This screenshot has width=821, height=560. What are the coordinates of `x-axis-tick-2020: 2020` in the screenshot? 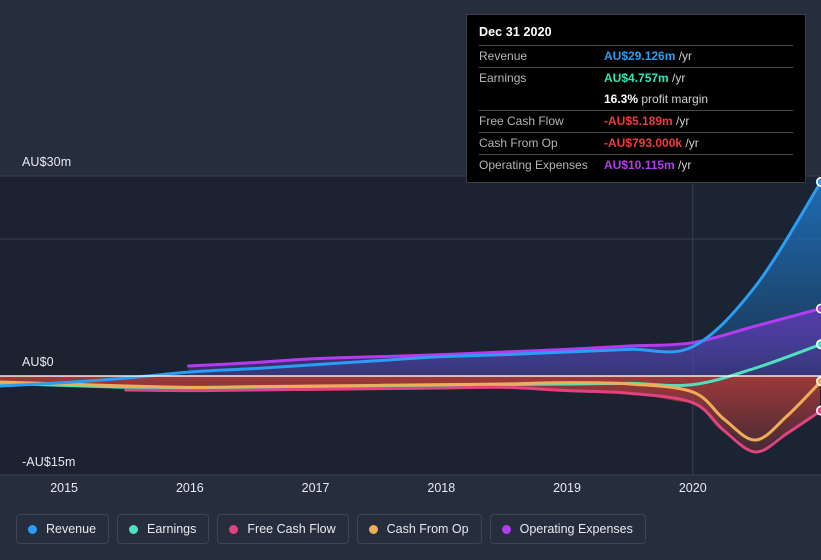 It's located at (692, 488).